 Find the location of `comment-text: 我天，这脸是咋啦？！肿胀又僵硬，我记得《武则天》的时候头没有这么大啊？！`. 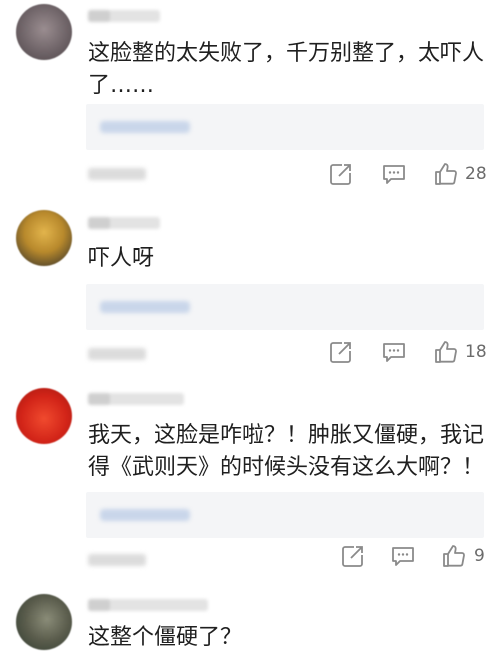

comment-text: 我天，这脸是咋啦？！肿胀又僵硬，我记得《武则天》的时候头没有这么大啊？！ is located at coordinates (286, 451).